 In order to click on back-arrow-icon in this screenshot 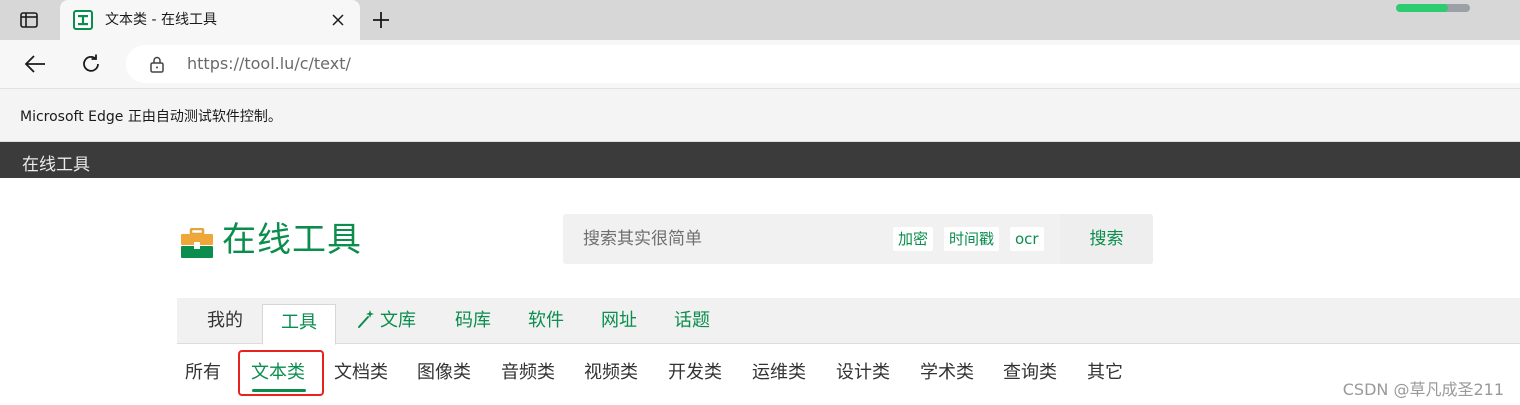, I will do `click(34, 64)`.